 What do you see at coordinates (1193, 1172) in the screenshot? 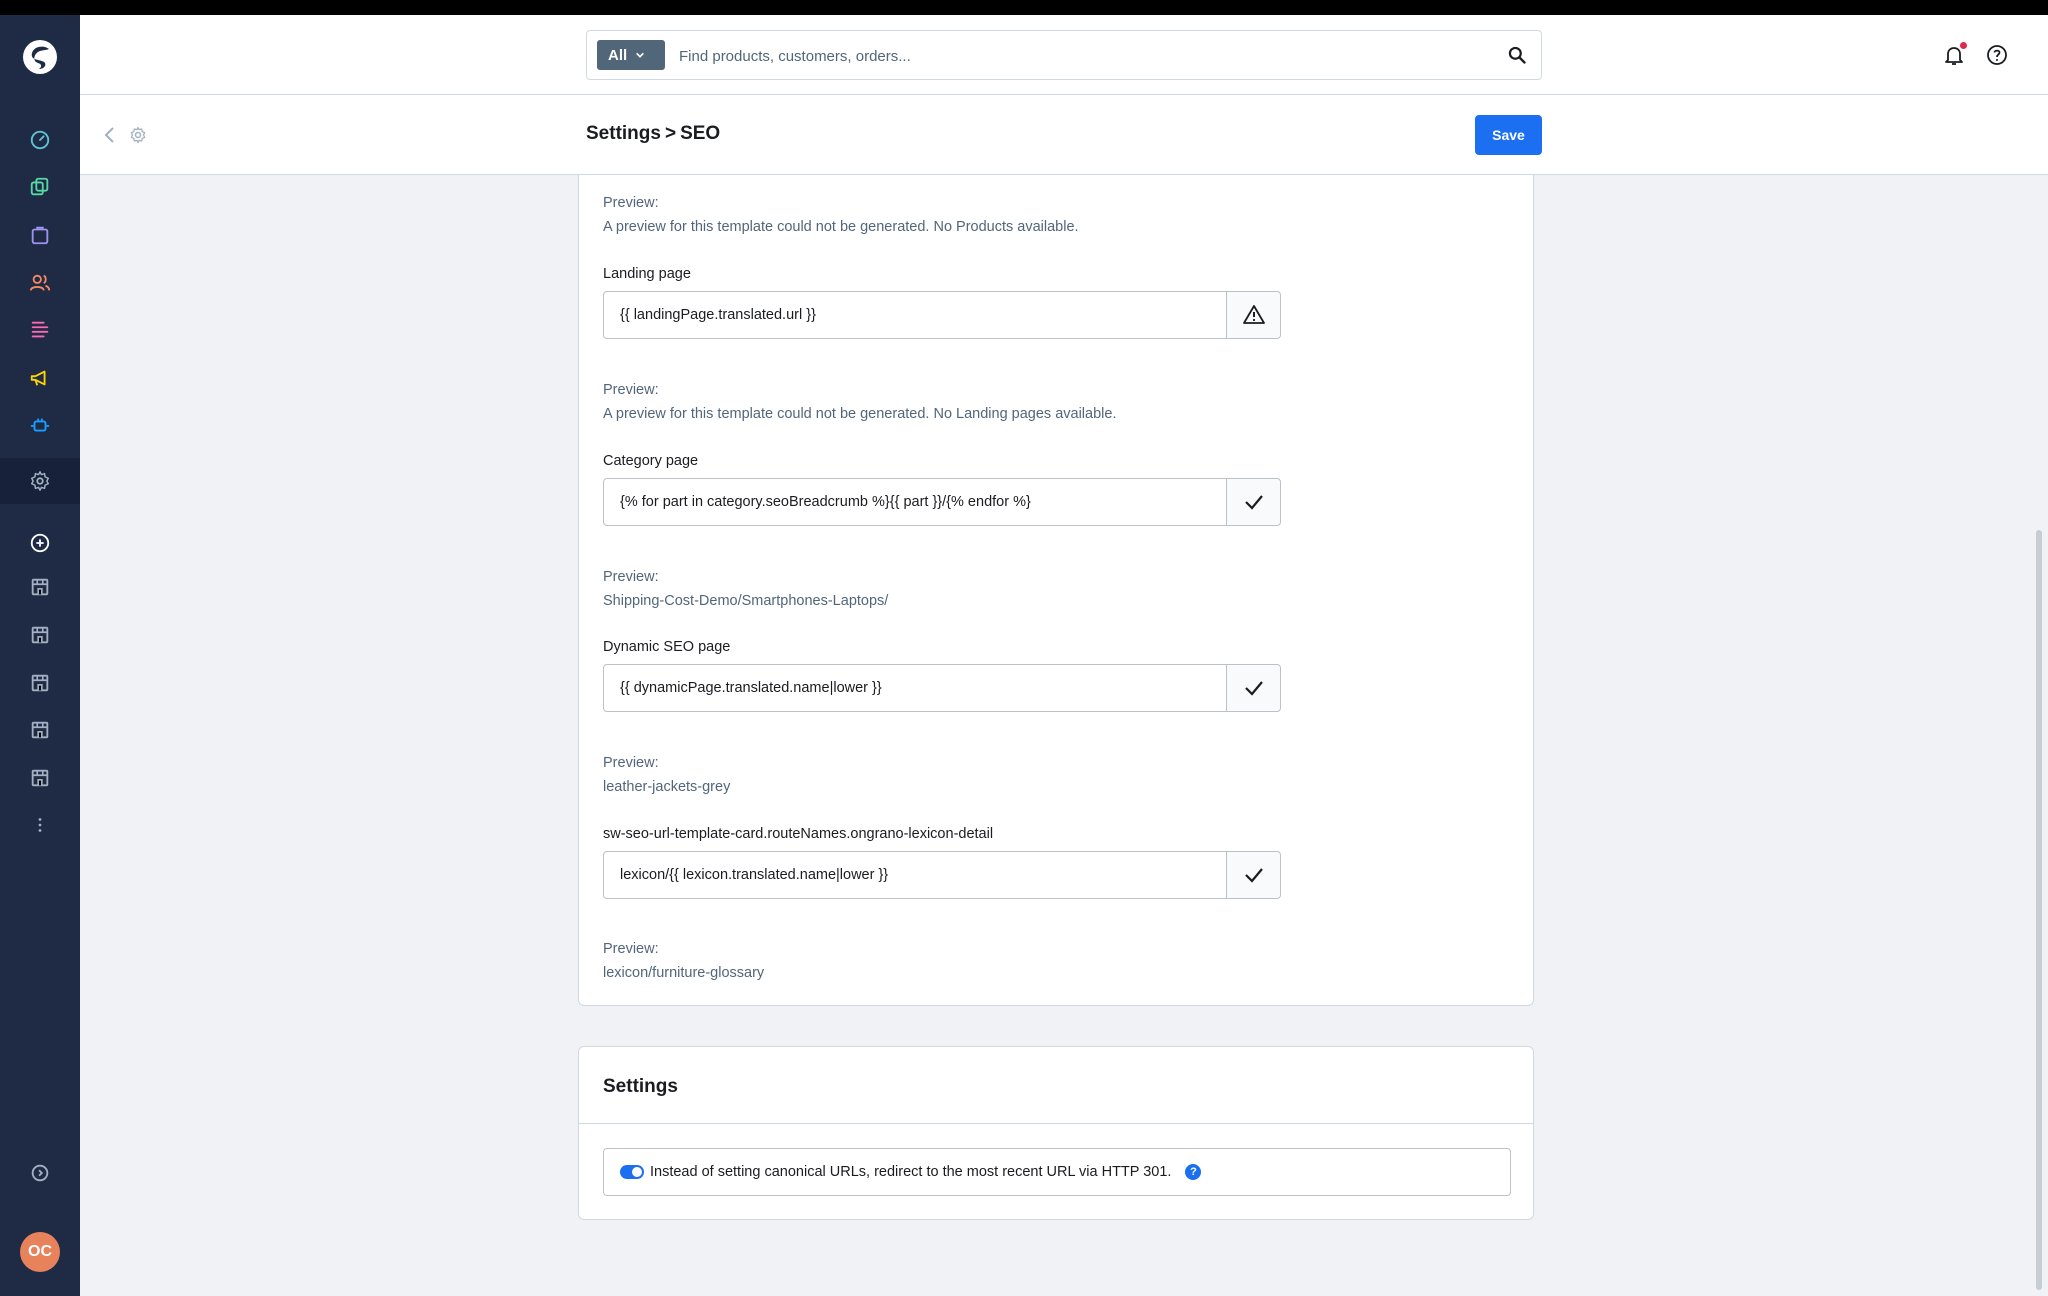
I see `help-icon: ?` at bounding box center [1193, 1172].